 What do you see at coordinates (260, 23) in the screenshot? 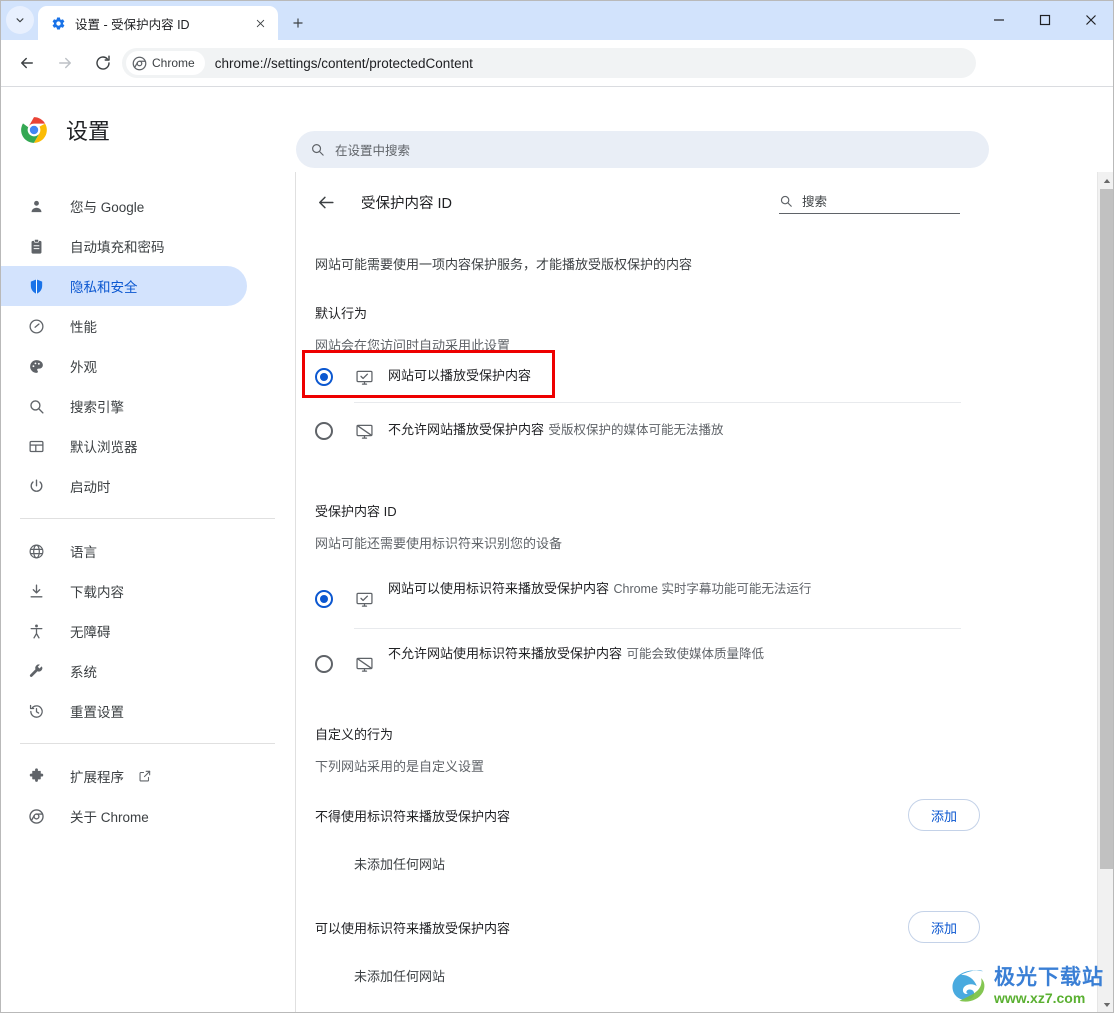
I see `close-icon` at bounding box center [260, 23].